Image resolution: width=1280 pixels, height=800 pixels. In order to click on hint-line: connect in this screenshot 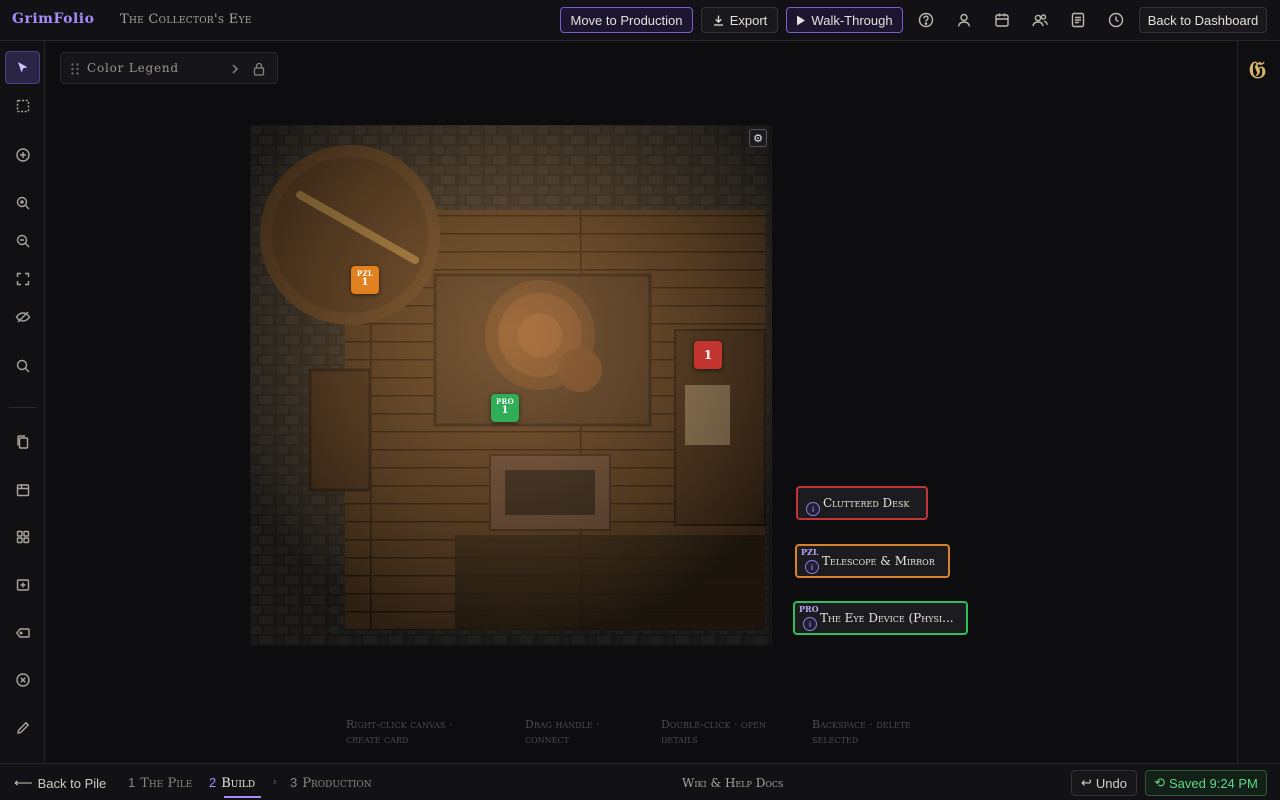, I will do `click(547, 739)`.